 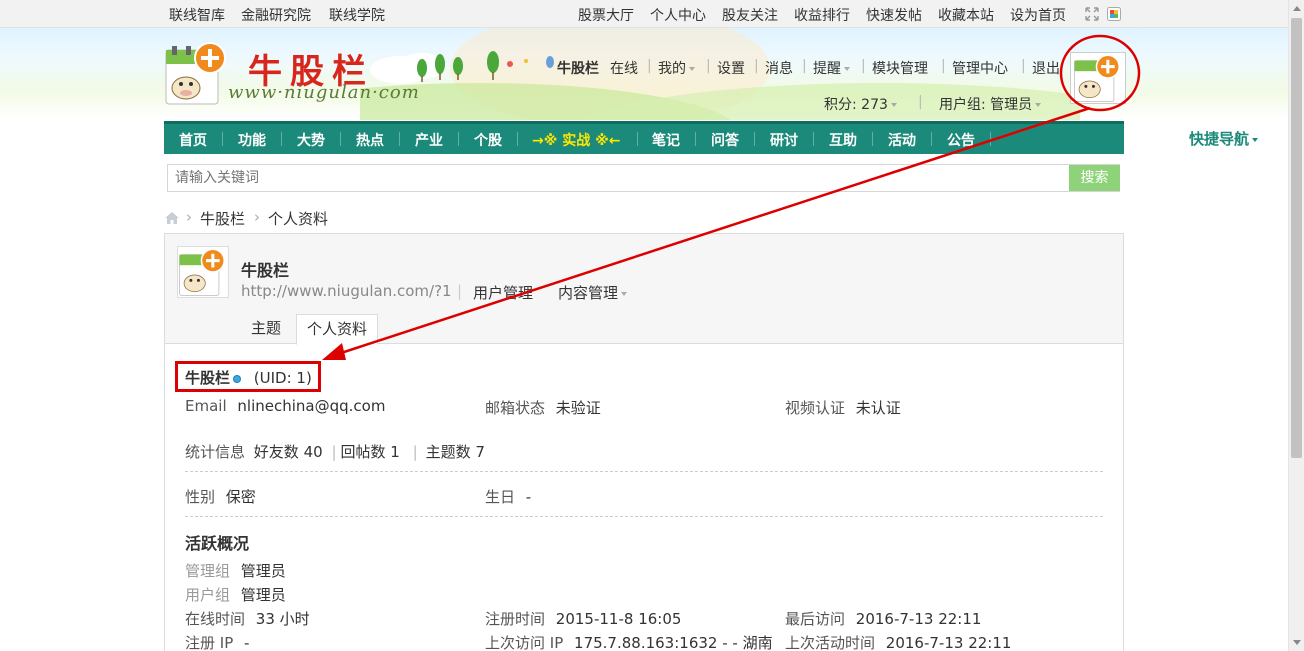 What do you see at coordinates (843, 140) in the screenshot?
I see `nav-help: 互助` at bounding box center [843, 140].